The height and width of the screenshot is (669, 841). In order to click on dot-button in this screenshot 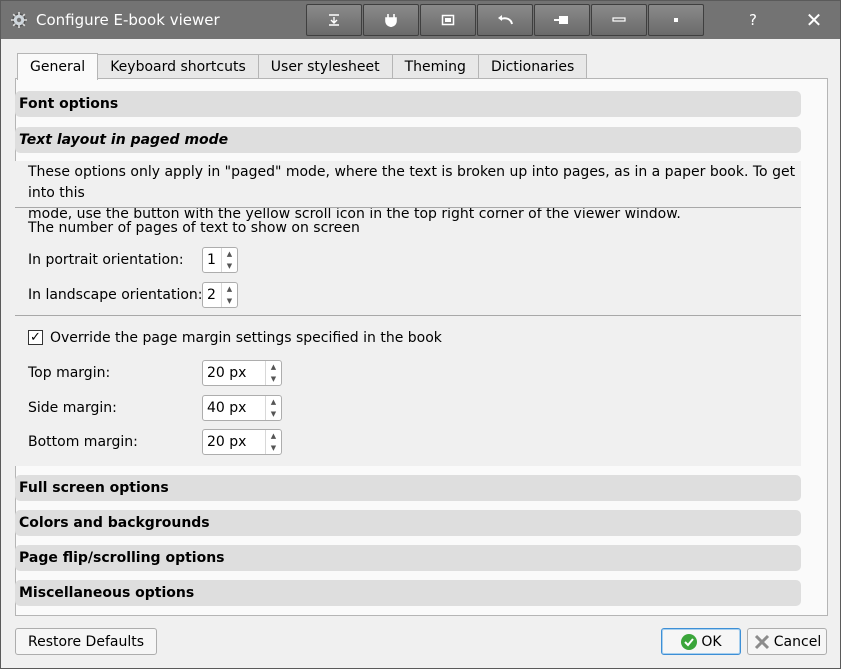, I will do `click(676, 20)`.